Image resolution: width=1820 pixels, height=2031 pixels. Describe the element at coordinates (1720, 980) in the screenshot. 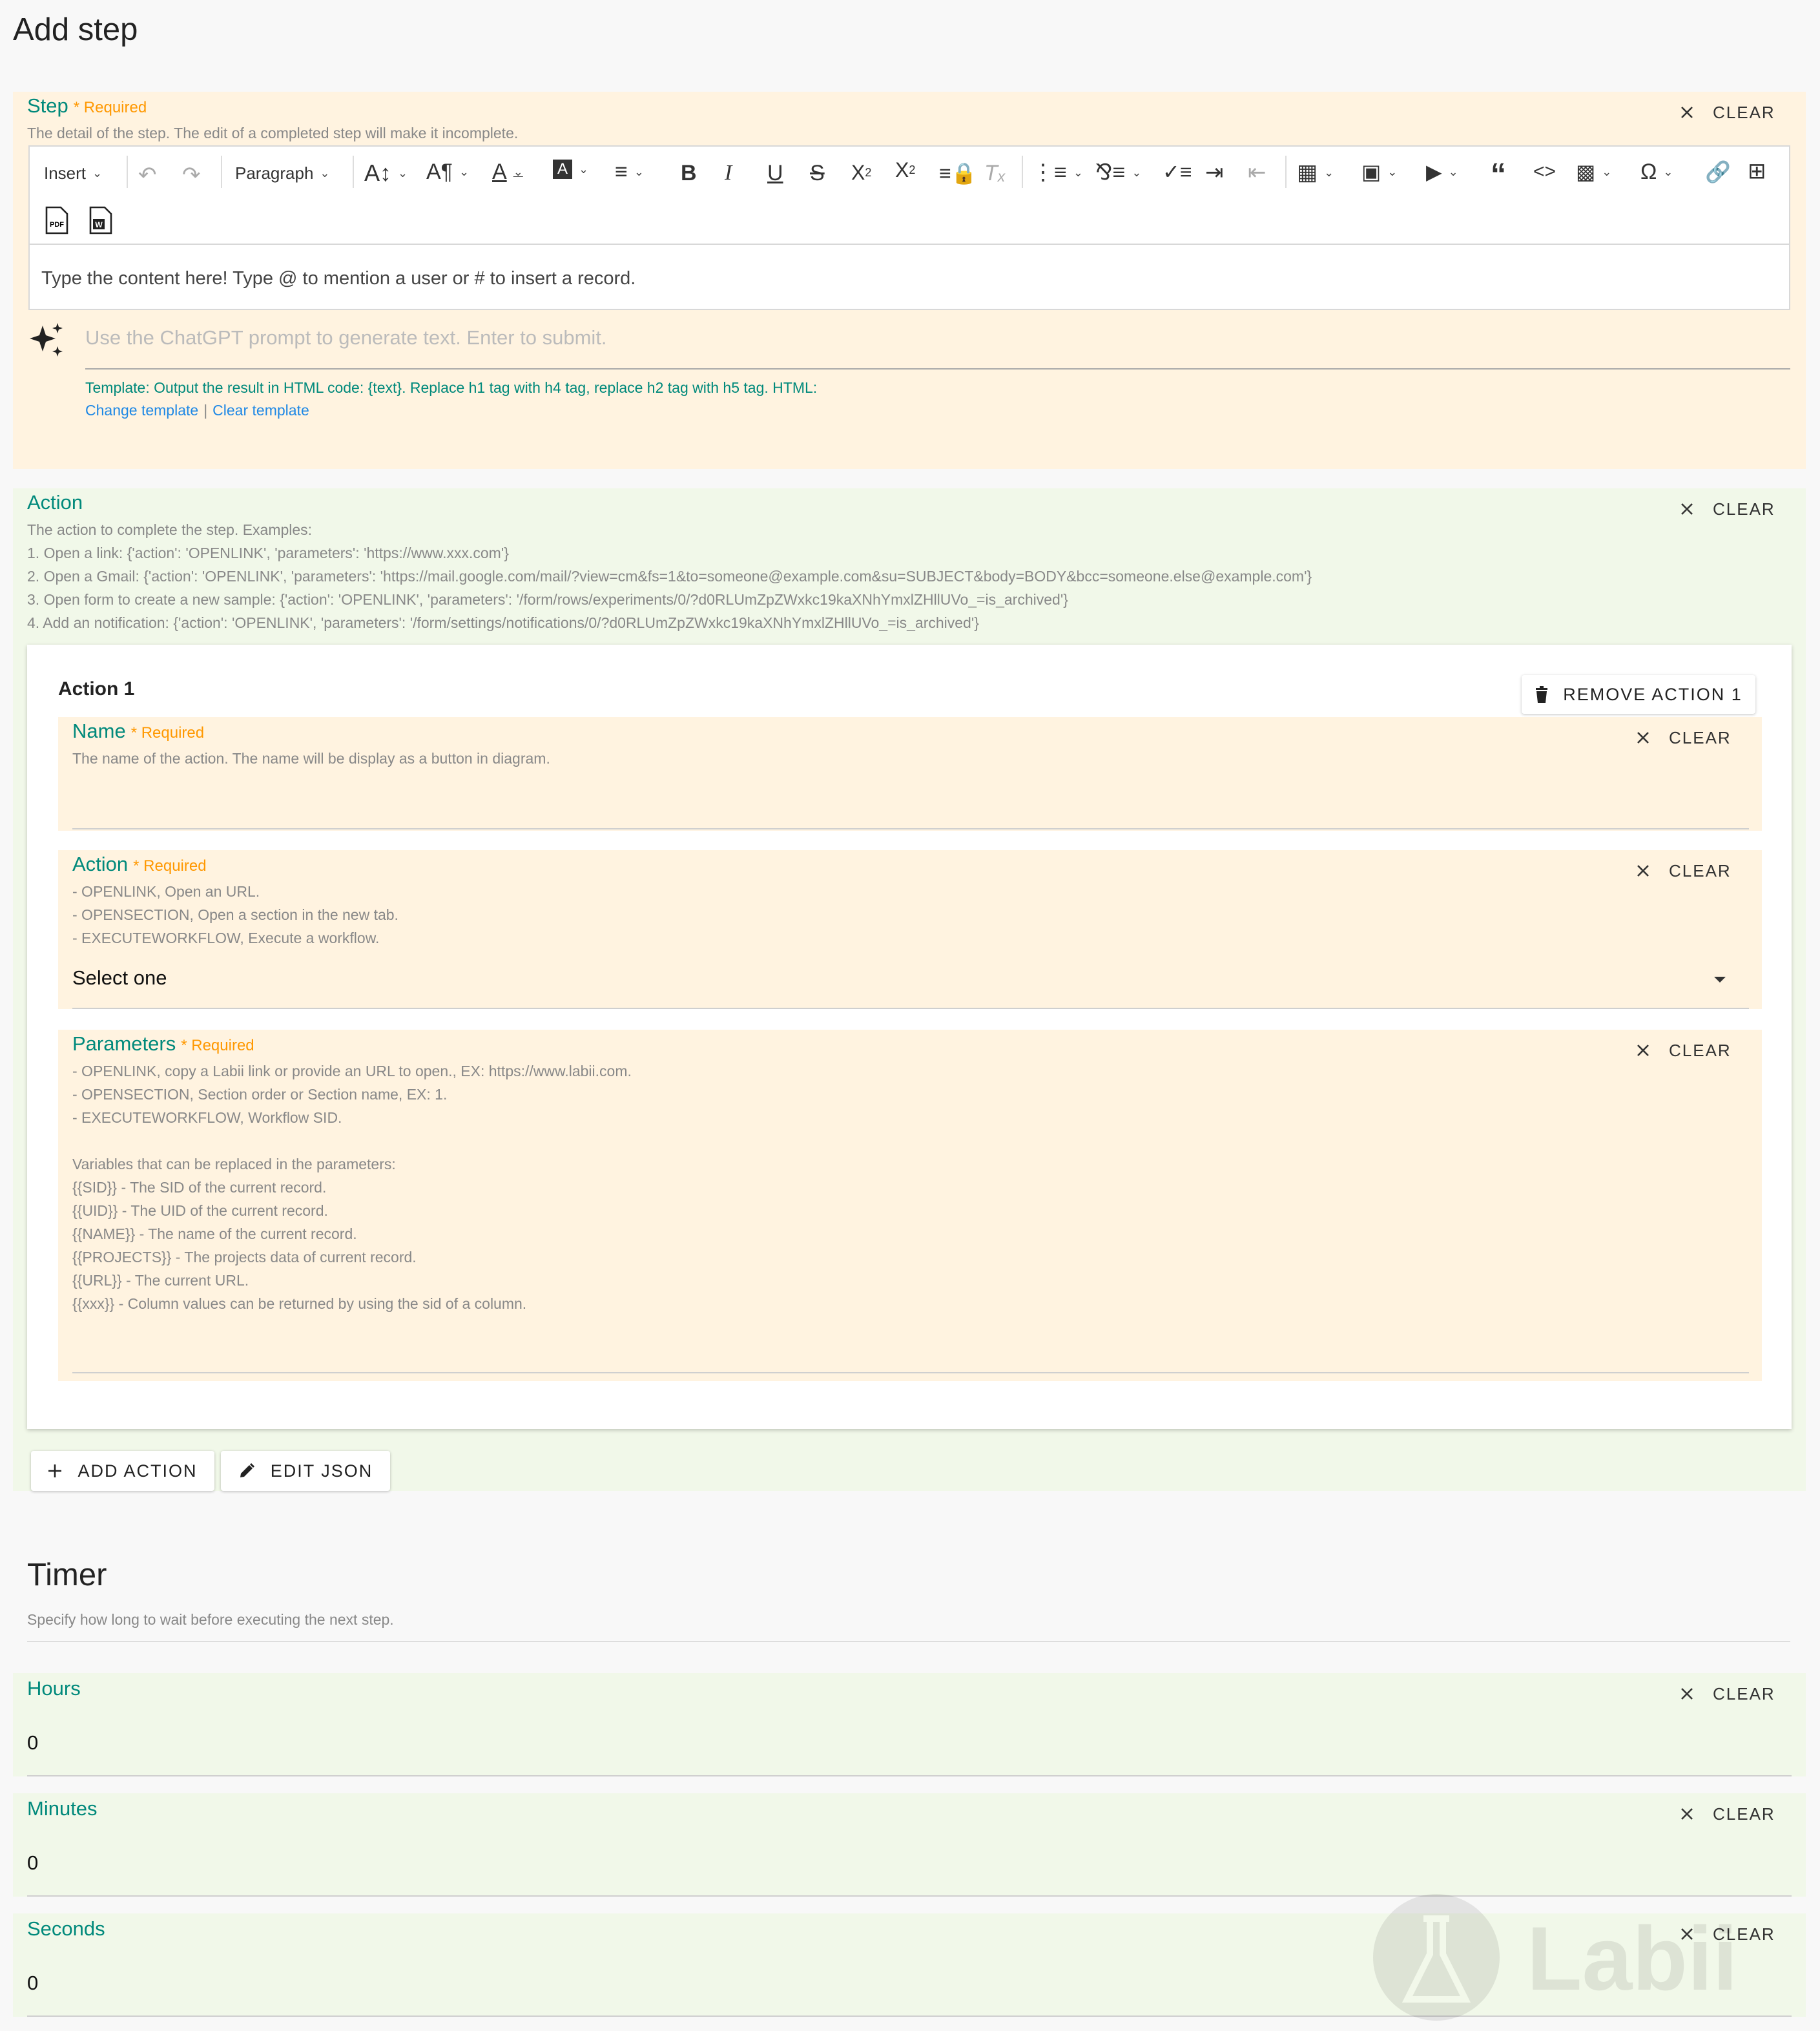

I see `dropdown-arrow-icon` at that location.